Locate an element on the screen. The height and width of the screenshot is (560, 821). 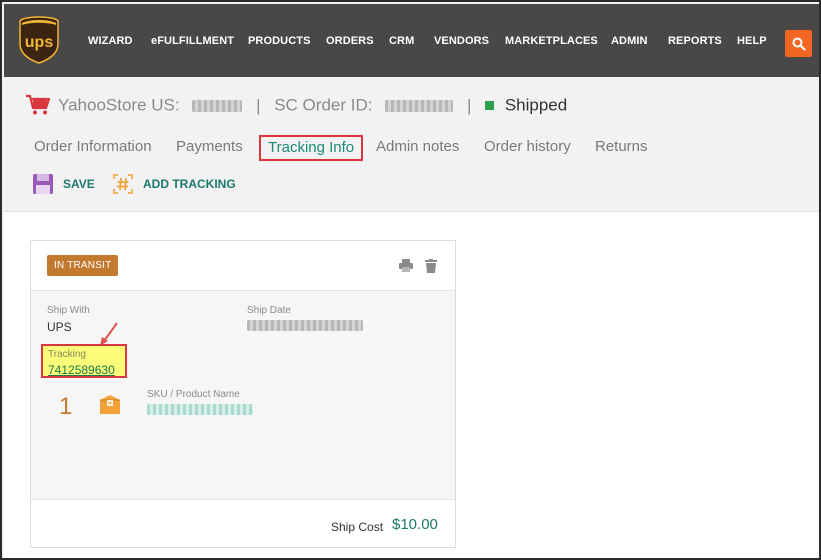
add-tracking-button: ADD TRACKING is located at coordinates (174, 184).